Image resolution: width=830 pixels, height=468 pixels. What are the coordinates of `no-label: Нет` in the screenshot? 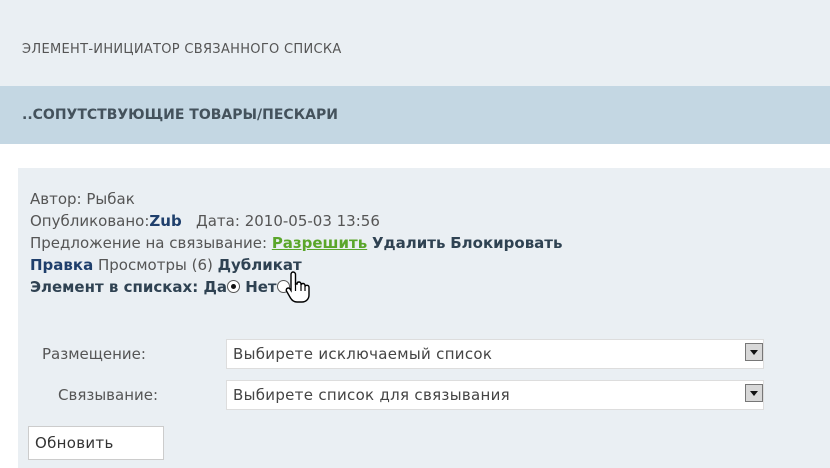 It's located at (261, 287).